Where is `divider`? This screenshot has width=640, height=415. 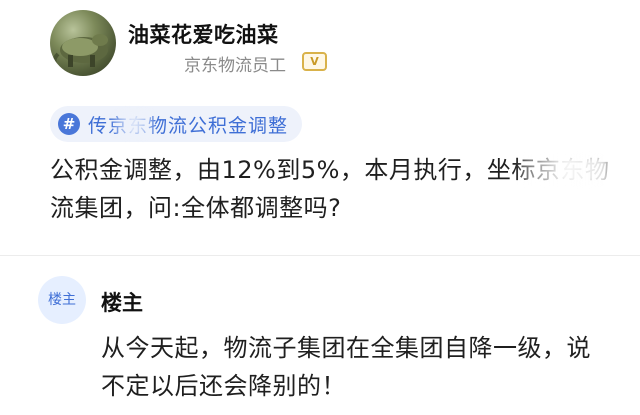
divider is located at coordinates (320, 255).